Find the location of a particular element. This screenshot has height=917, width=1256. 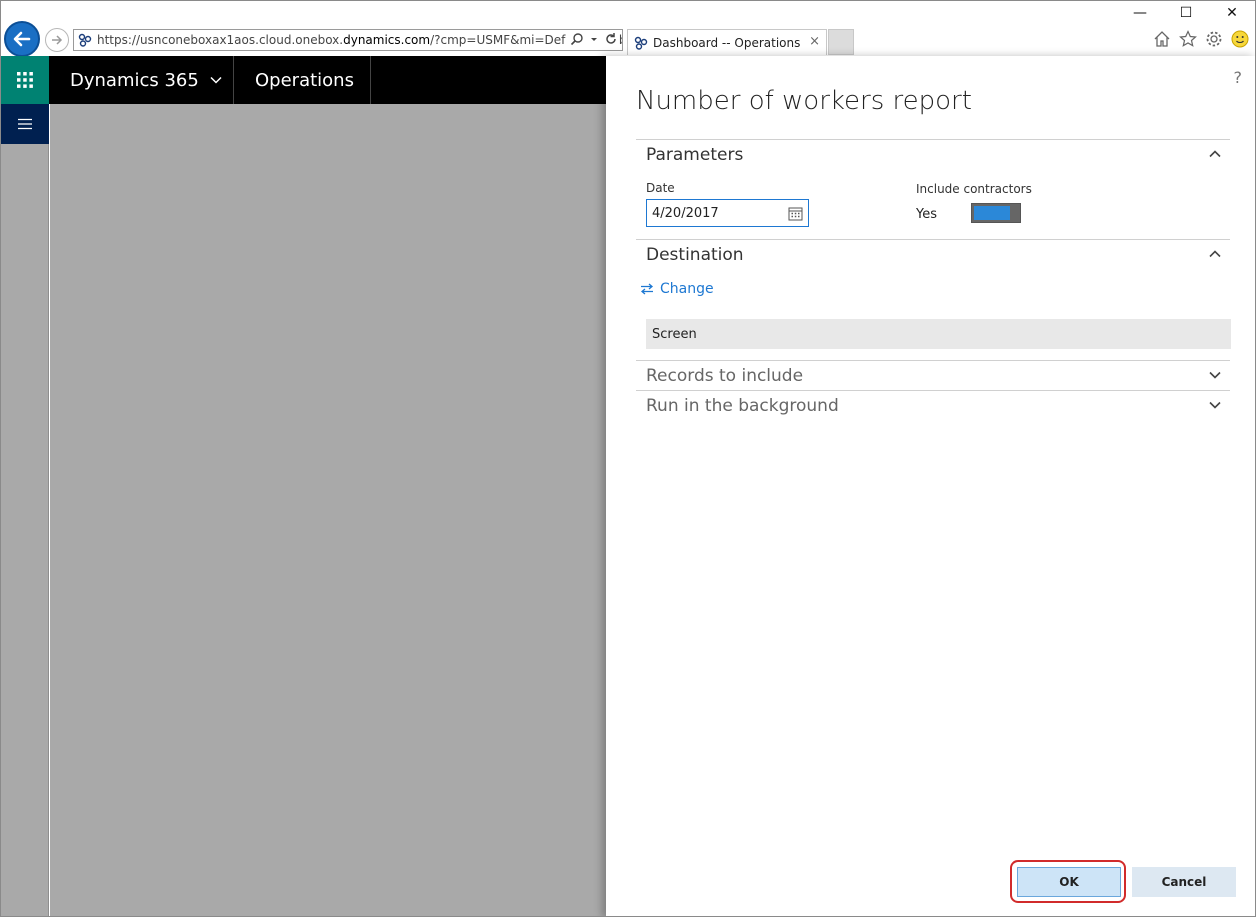

cancel-button: Cancel is located at coordinates (1184, 882).